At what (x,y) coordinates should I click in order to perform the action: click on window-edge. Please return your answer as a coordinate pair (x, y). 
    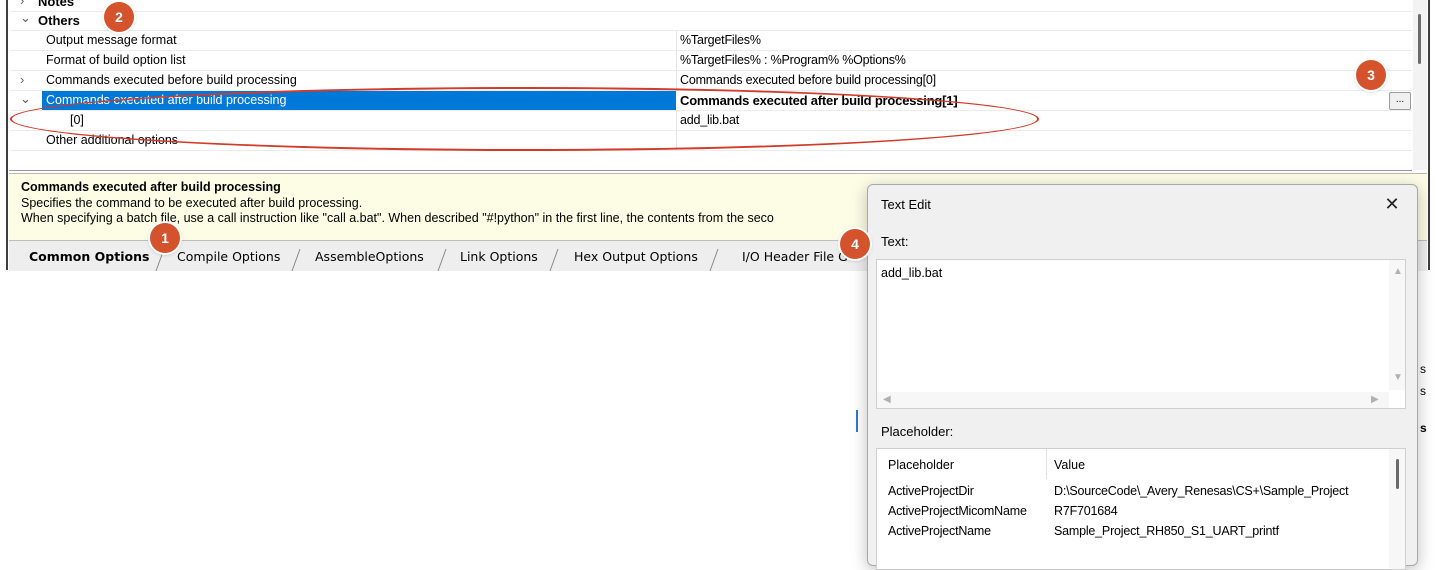
    Looking at the image, I should click on (857, 421).